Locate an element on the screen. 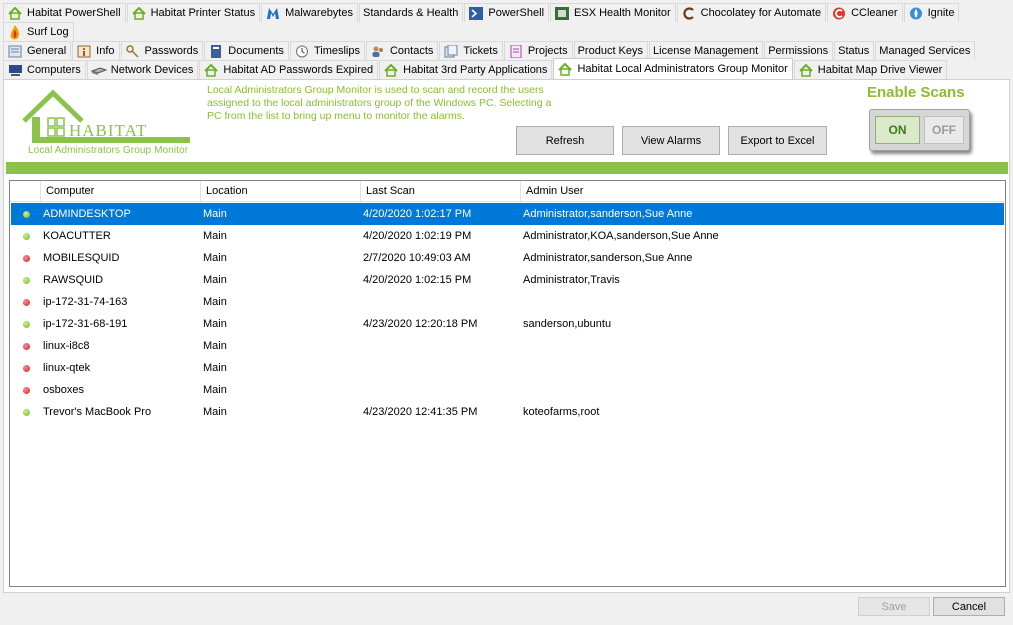 This screenshot has height=625, width=1013. tab-tickets: Tickets is located at coordinates (471, 50).